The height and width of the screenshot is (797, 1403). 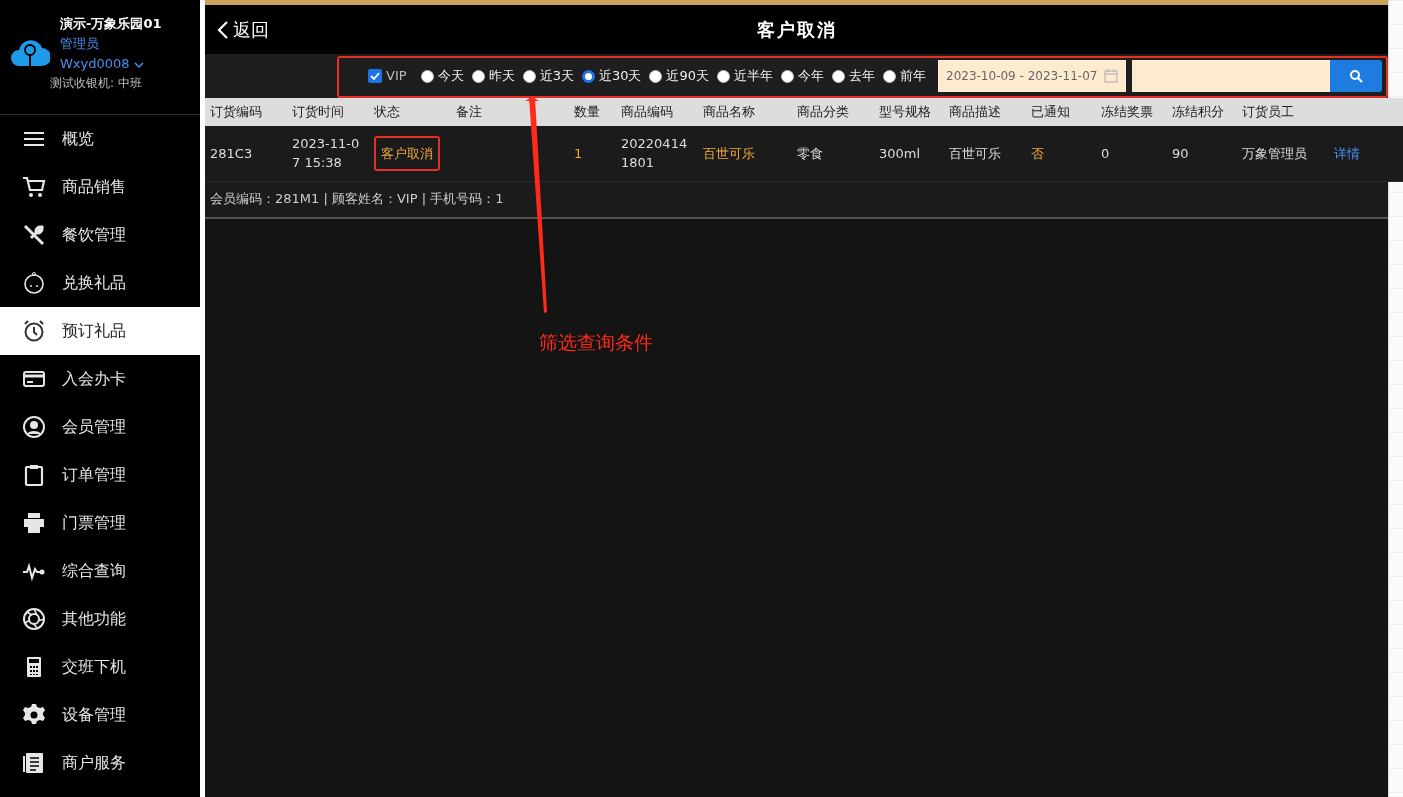 I want to click on table-cell: 281C3, so click(x=246, y=153).